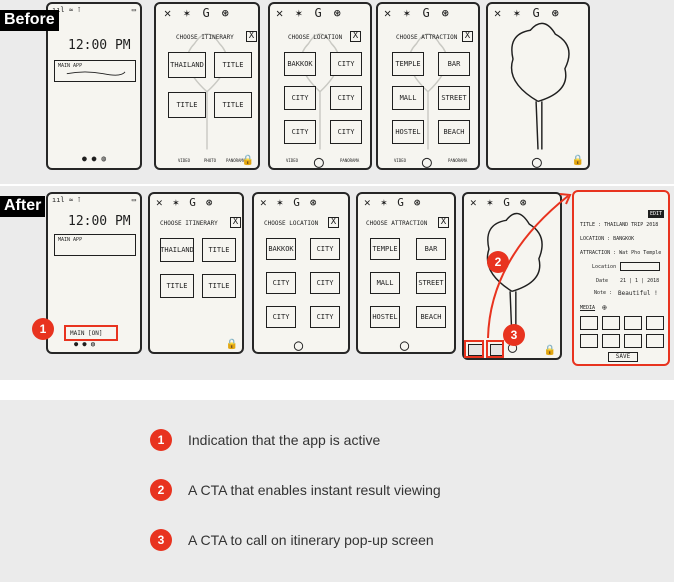  What do you see at coordinates (639, 281) in the screenshot?
I see `date-value: 21 | 1 | 2018` at bounding box center [639, 281].